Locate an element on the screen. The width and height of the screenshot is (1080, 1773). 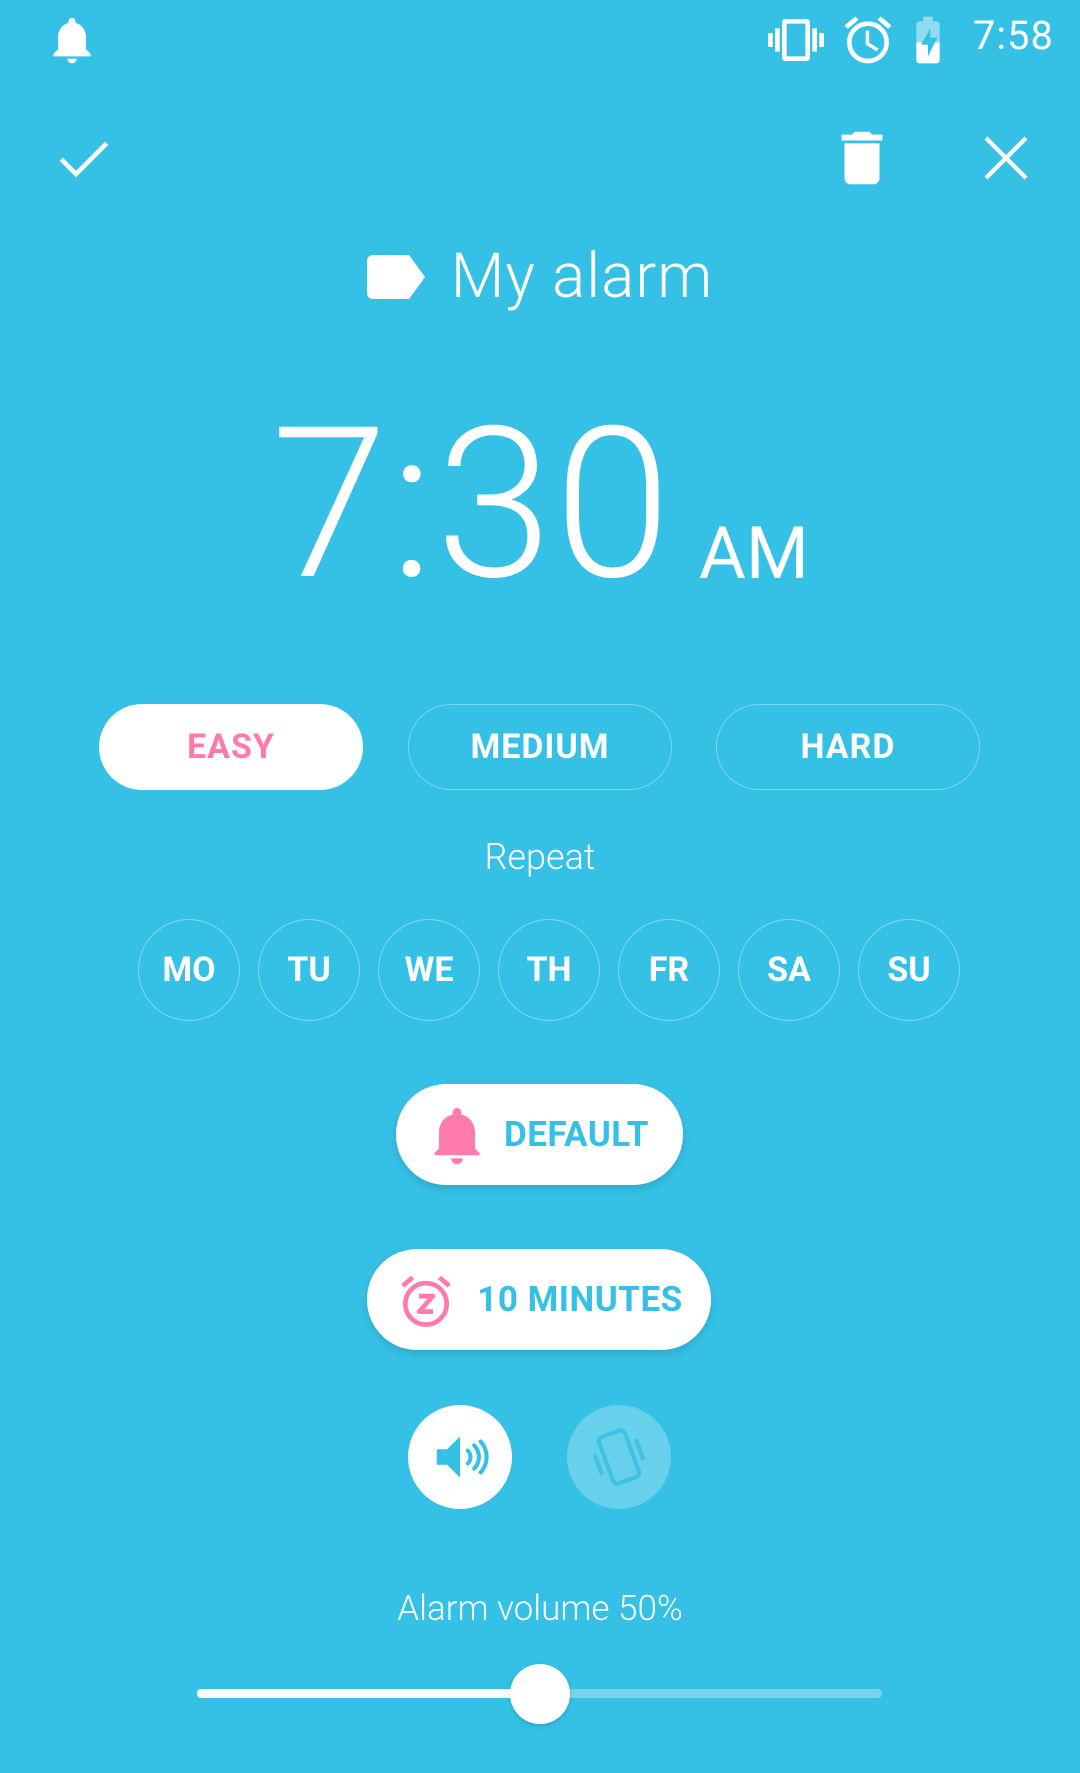
close-button is located at coordinates (1006, 158).